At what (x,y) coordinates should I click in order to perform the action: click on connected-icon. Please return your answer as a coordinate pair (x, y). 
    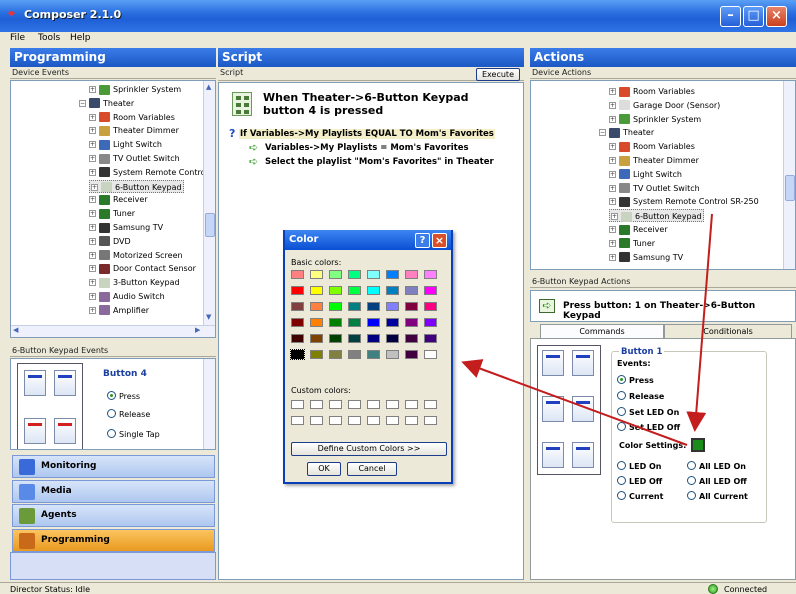
    Looking at the image, I should click on (713, 589).